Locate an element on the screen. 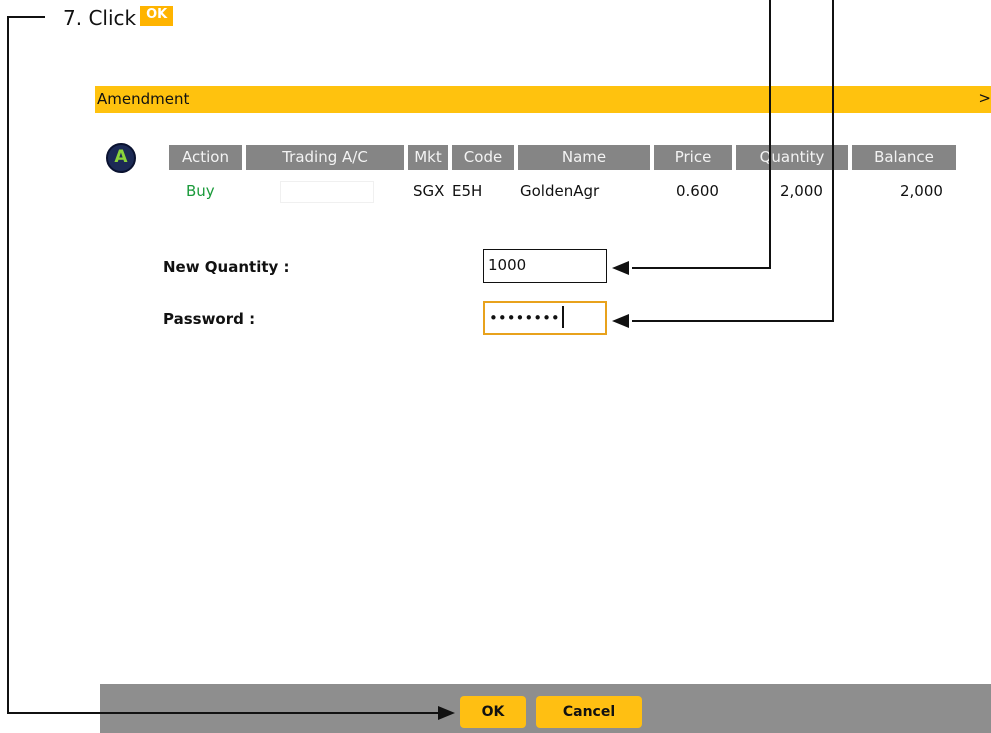 The width and height of the screenshot is (991, 733). cell-price: 0.600 is located at coordinates (697, 191).